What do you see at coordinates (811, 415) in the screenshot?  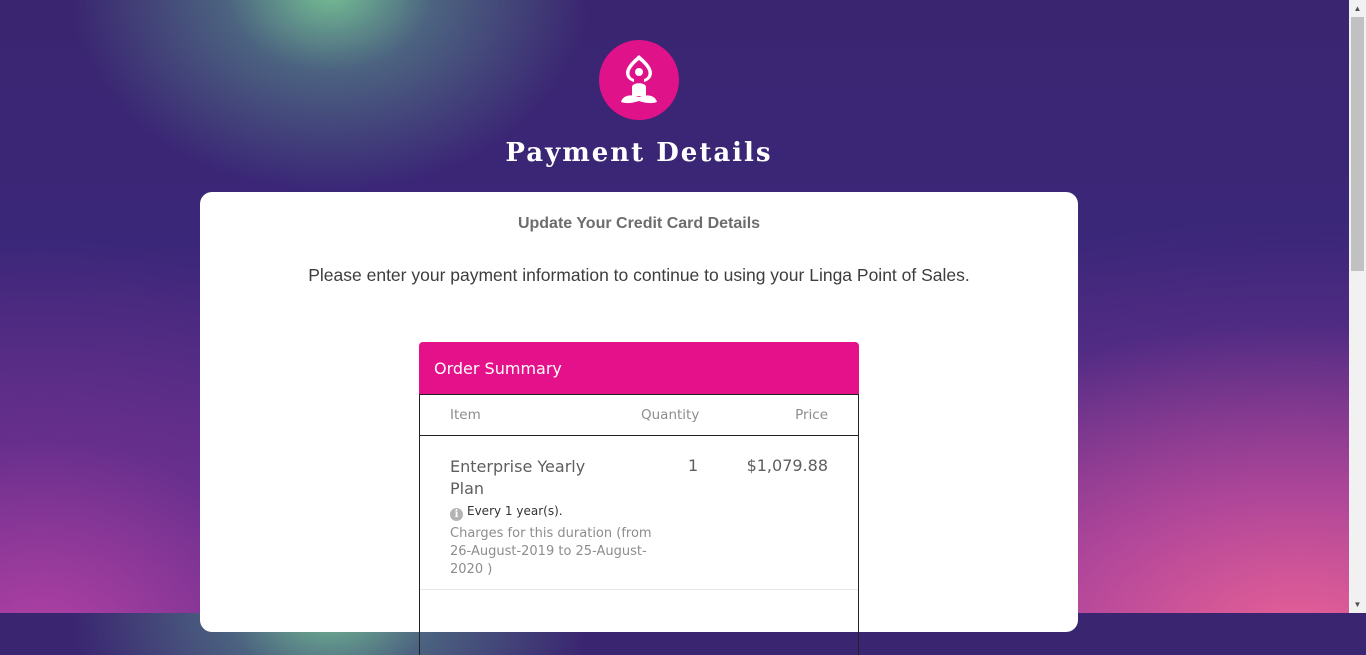 I see `column-price: Price` at bounding box center [811, 415].